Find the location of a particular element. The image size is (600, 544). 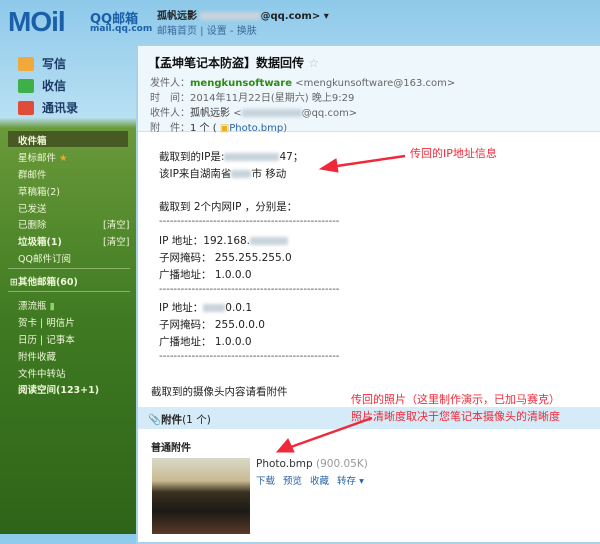

annotation-arrows is located at coordinates (340, 303).